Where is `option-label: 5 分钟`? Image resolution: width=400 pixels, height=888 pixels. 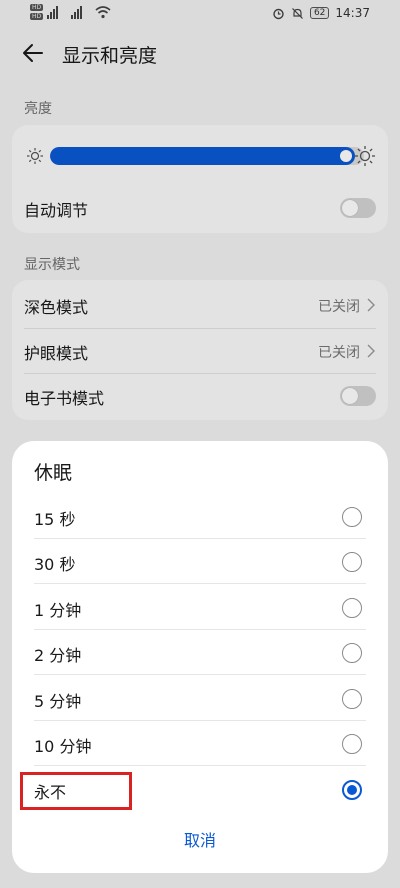
option-label: 5 分钟 is located at coordinates (58, 701).